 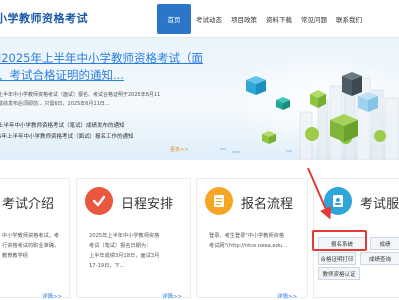 I want to click on news-item: 上半年中小学教师资格考试（笔试）成绩发布的通知, so click(x=99, y=126).